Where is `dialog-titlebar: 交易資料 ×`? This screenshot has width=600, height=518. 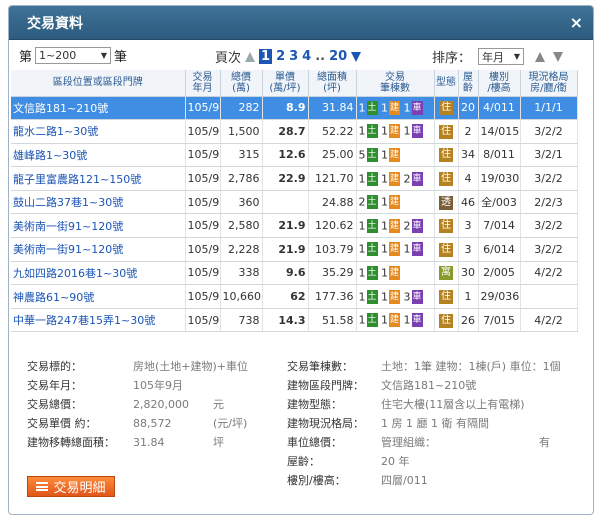
dialog-titlebar: 交易資料 × is located at coordinates (301, 23).